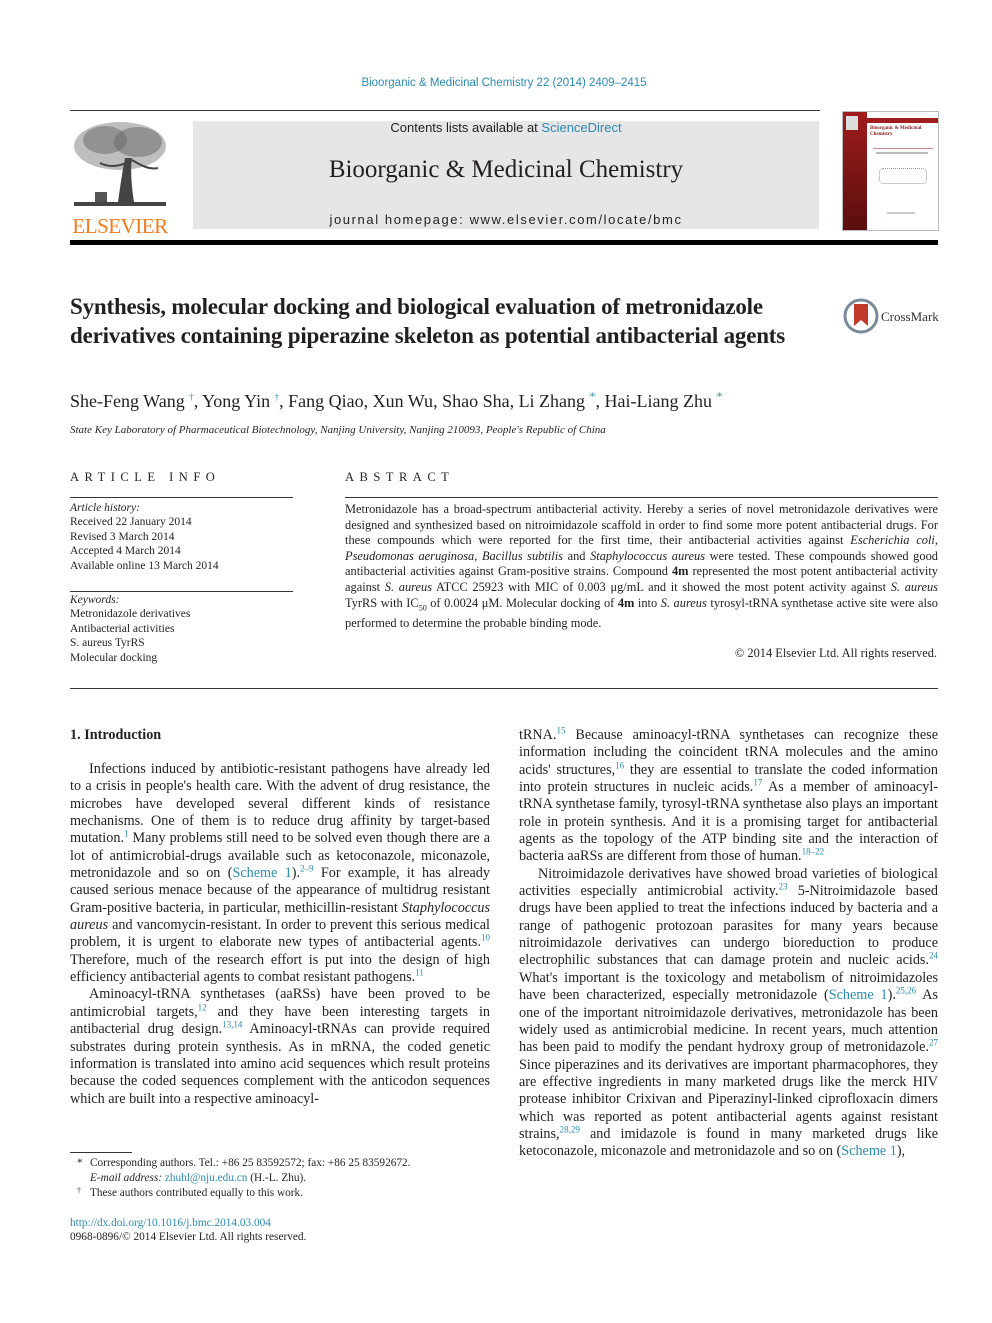 The width and height of the screenshot is (992, 1323). I want to click on author: She-Feng Wang, so click(127, 401).